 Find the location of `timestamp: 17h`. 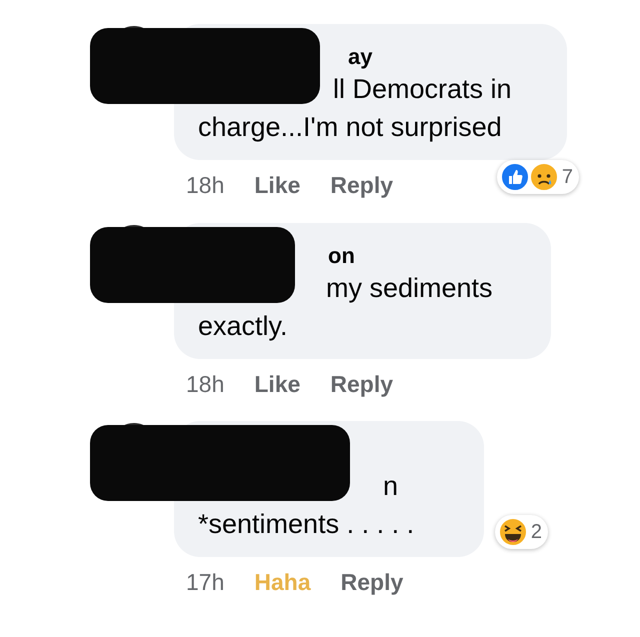

timestamp: 17h is located at coordinates (205, 582).